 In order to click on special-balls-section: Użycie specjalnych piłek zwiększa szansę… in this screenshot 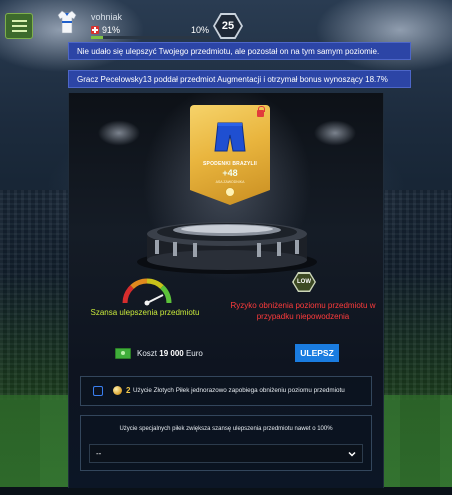, I will do `click(226, 443)`.